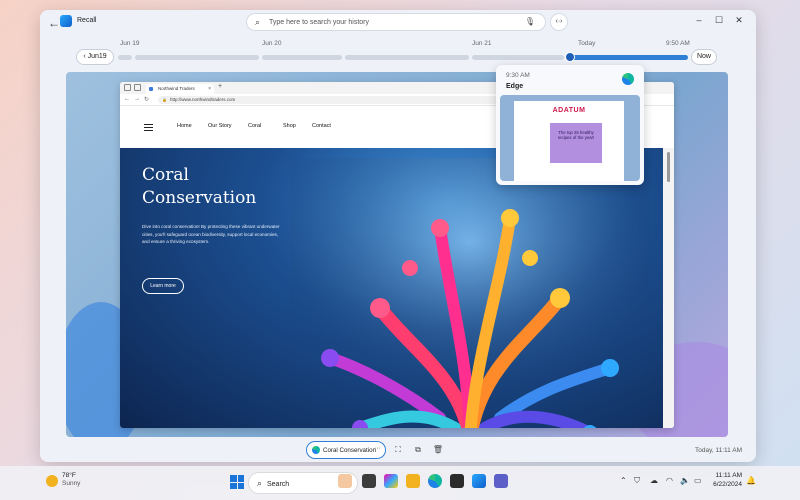 The width and height of the screenshot is (800, 500). I want to click on preview-card-text: The top 25 healthy recipes of the year!, so click(576, 135).